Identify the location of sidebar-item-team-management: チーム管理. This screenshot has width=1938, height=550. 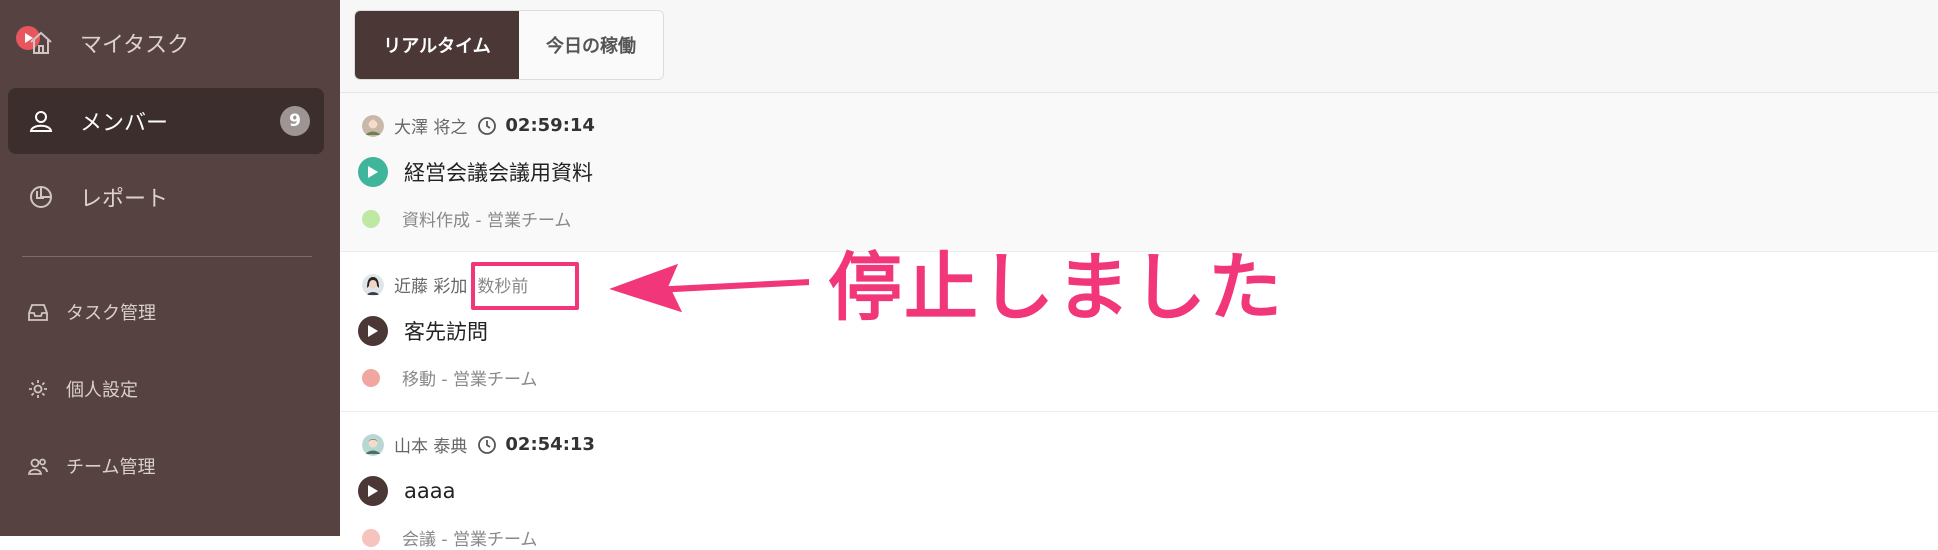
(90, 466).